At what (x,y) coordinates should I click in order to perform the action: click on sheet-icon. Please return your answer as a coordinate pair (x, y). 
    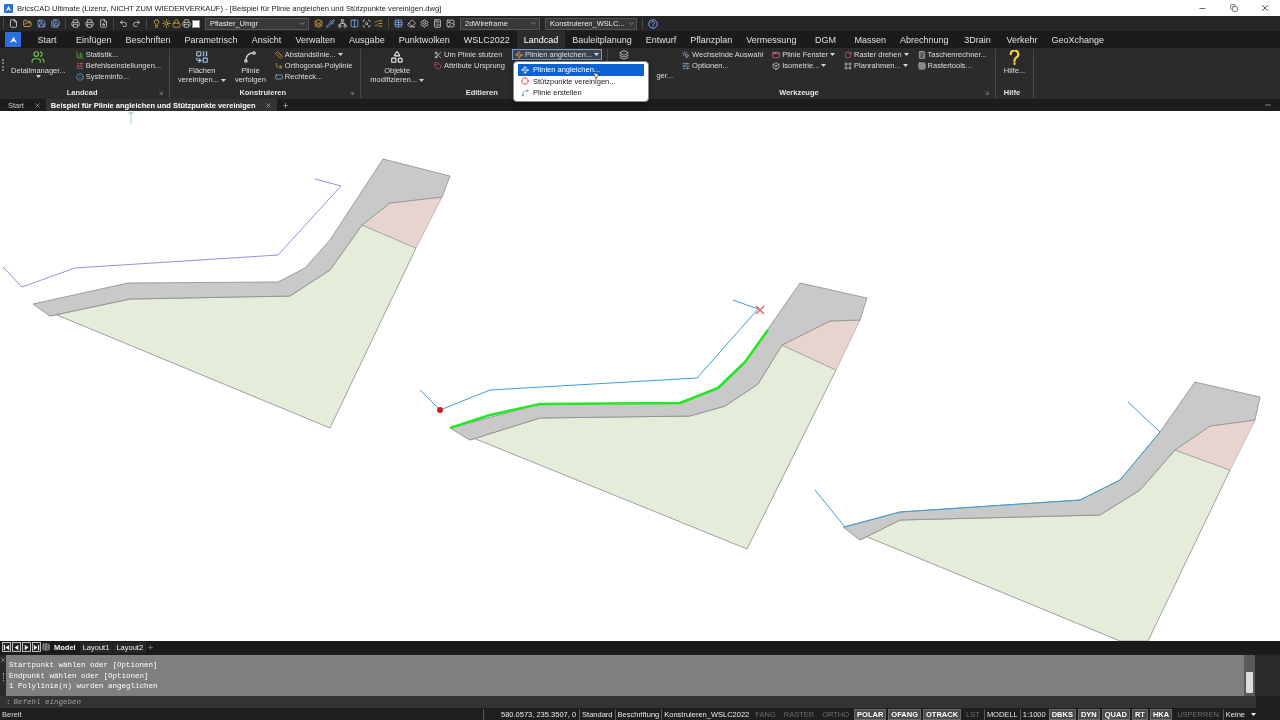
    Looking at the image, I should click on (46, 647).